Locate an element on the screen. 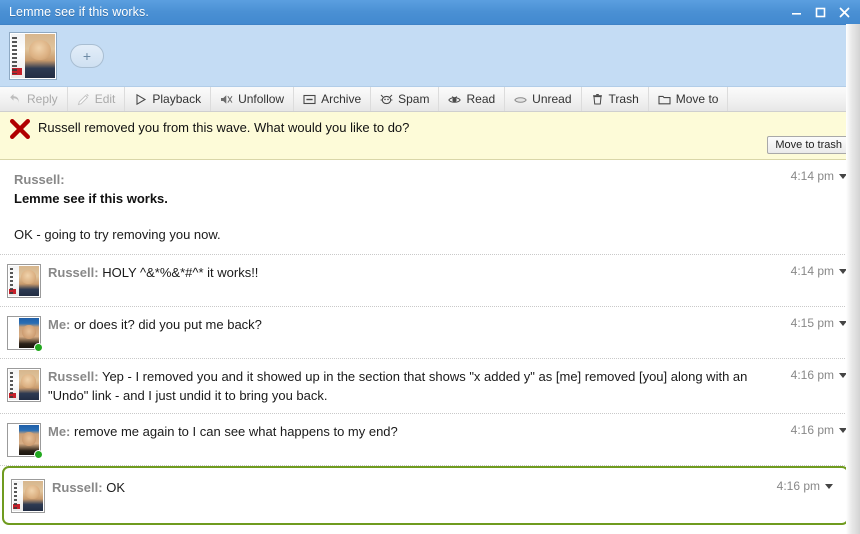  add-participant-button: + is located at coordinates (87, 55).